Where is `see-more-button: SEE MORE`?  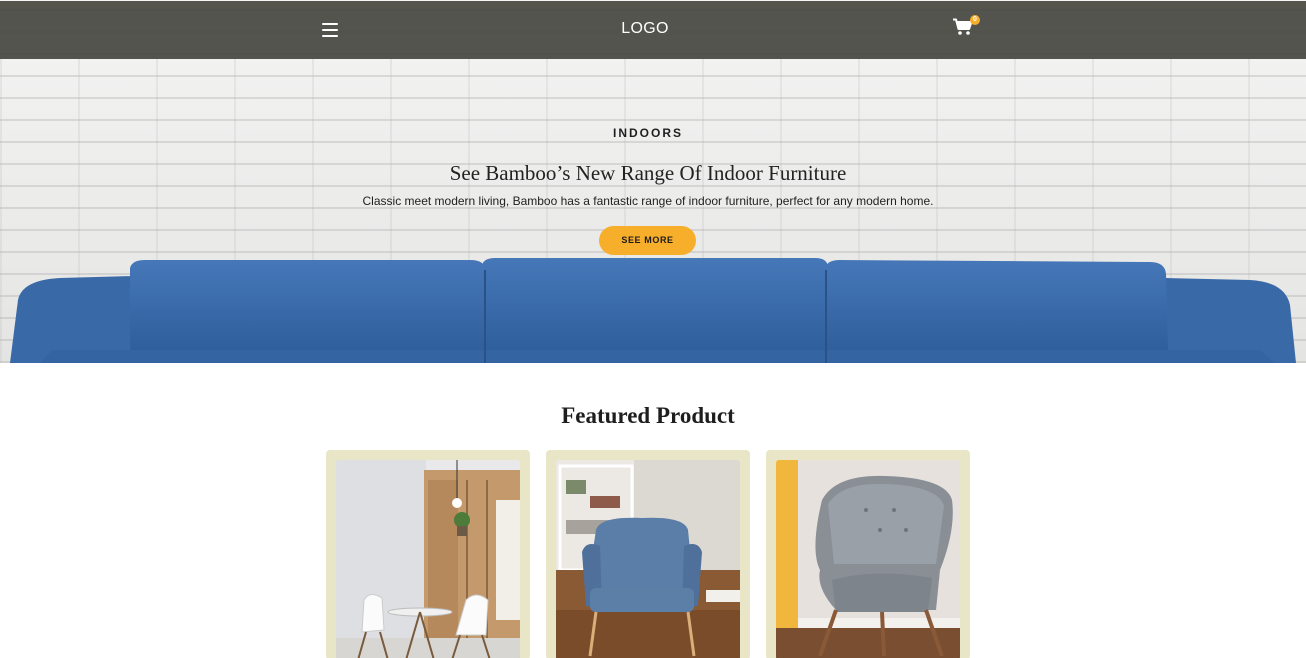 see-more-button: SEE MORE is located at coordinates (647, 240).